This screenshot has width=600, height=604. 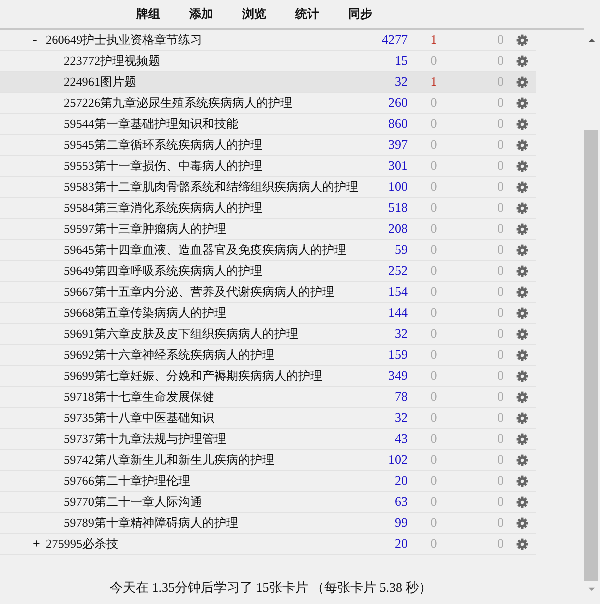 What do you see at coordinates (398, 313) in the screenshot?
I see `new-count: 144` at bounding box center [398, 313].